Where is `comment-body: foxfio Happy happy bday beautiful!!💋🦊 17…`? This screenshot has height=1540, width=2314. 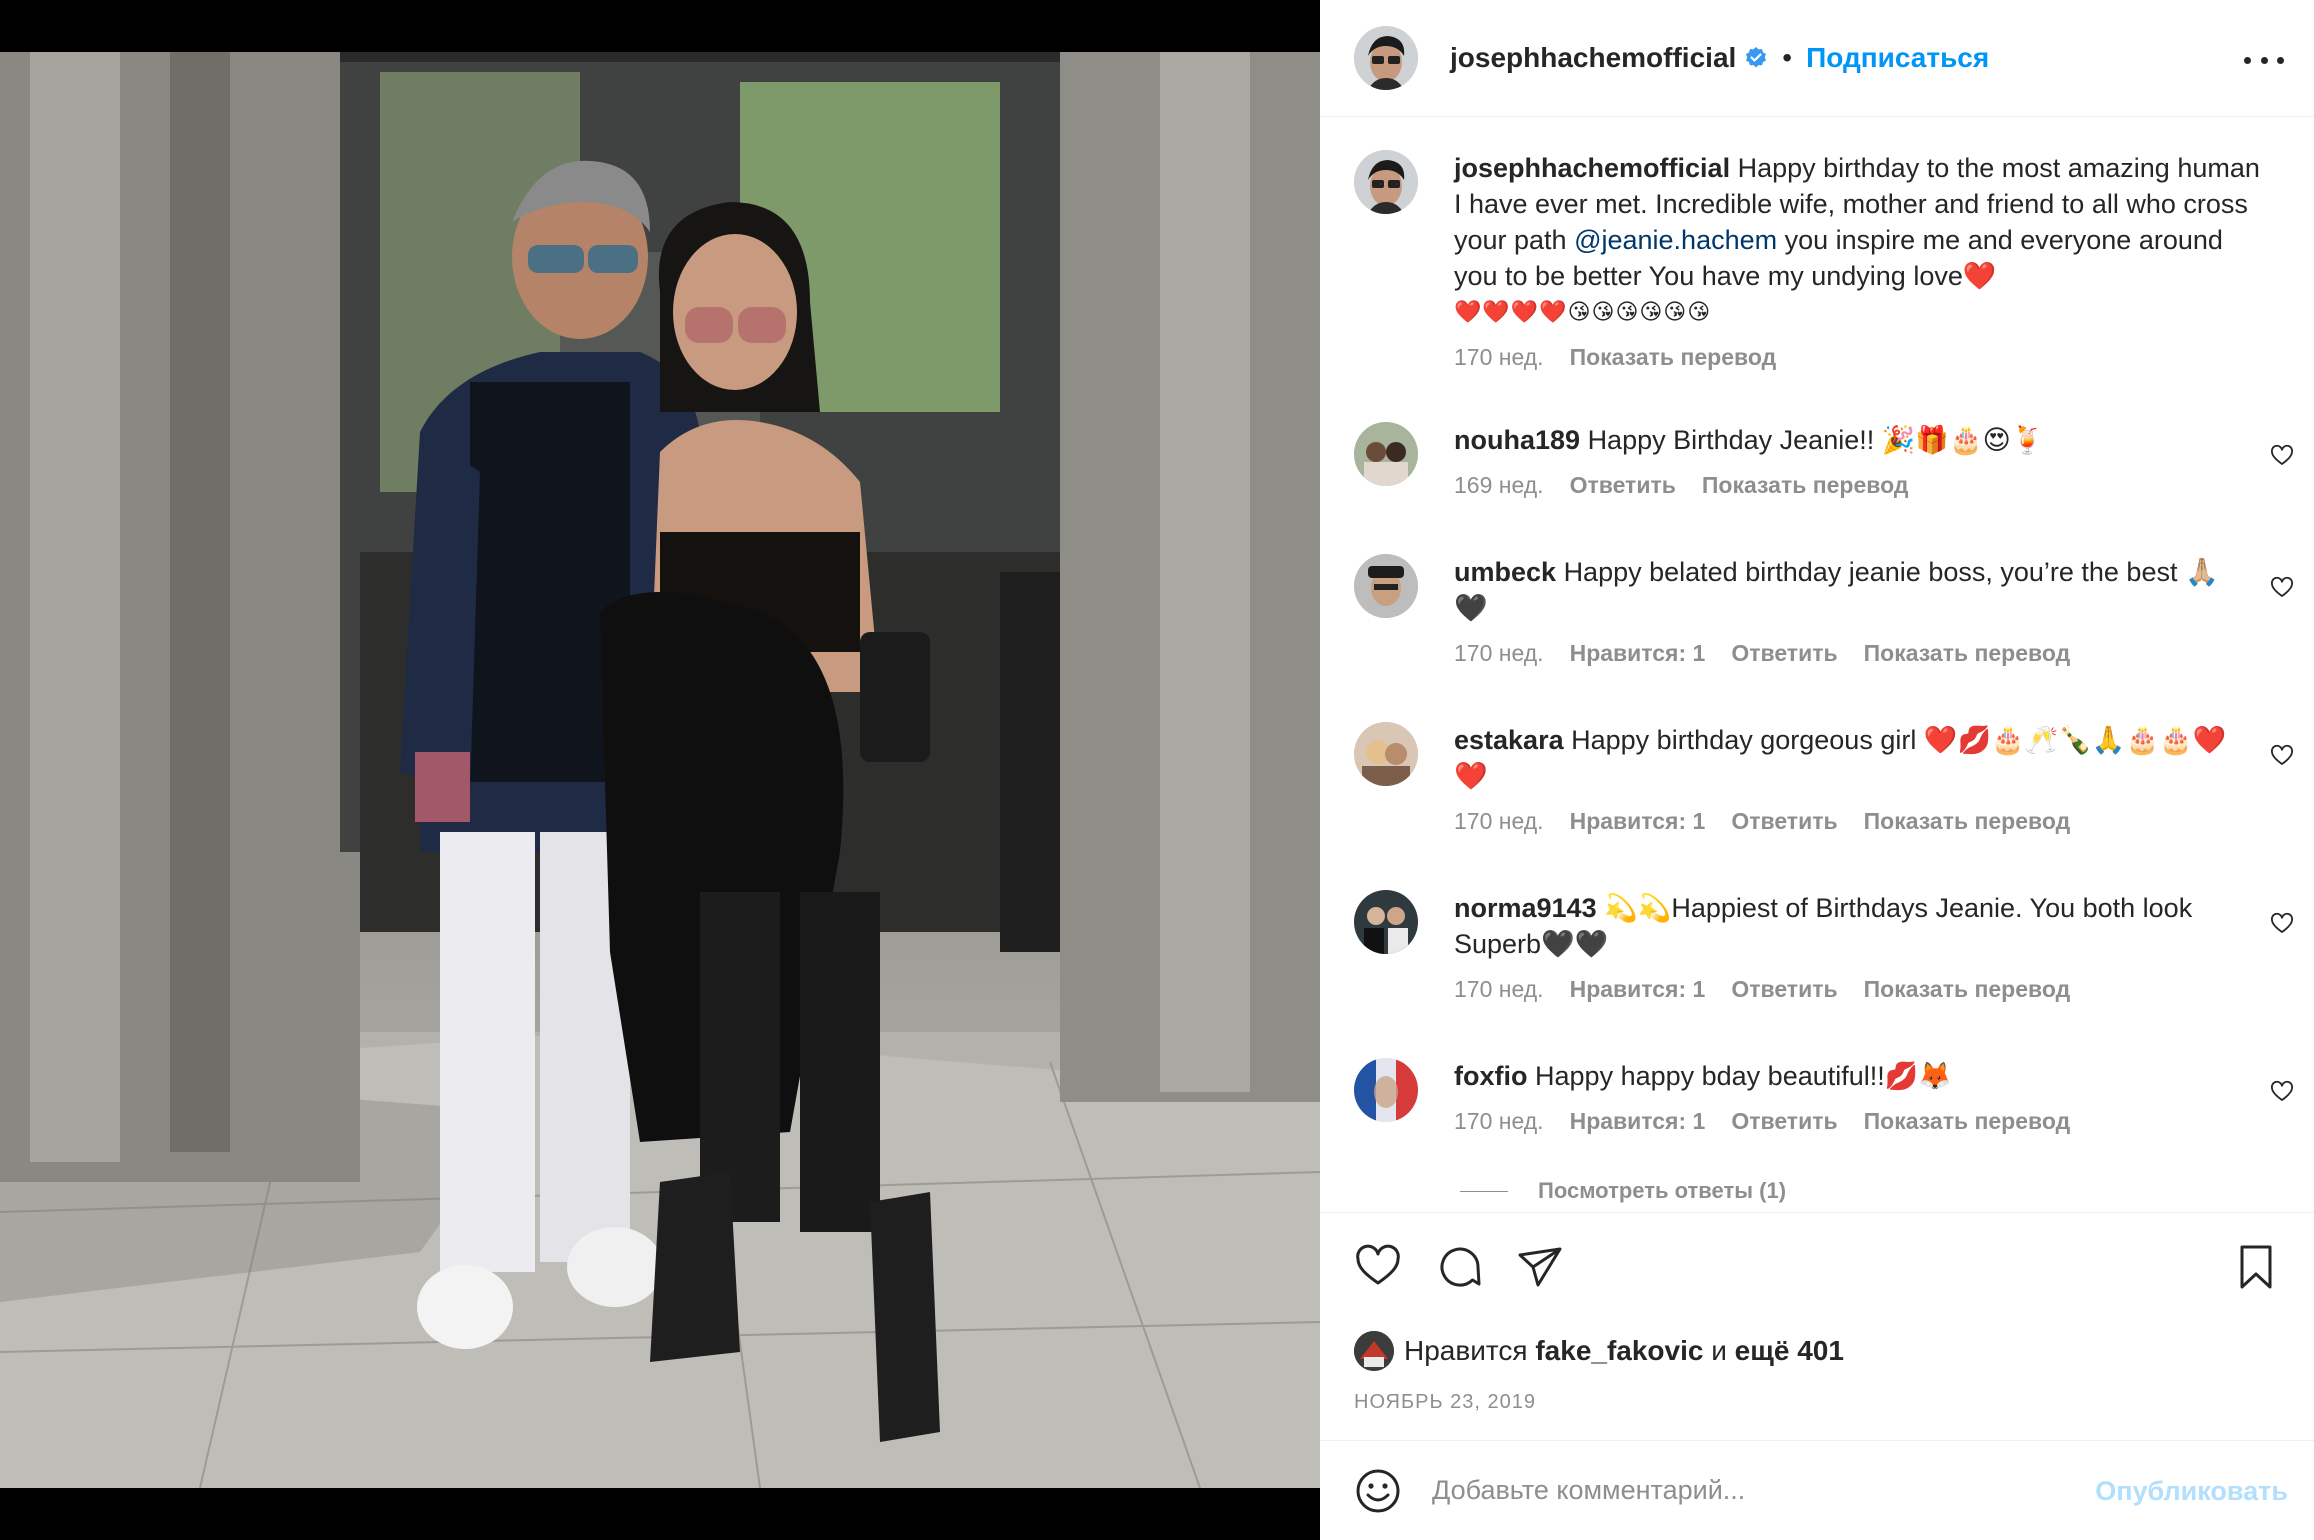
comment-body: foxfio Happy happy bday beautiful!!💋🦊 17… is located at coordinates (1849, 1096).